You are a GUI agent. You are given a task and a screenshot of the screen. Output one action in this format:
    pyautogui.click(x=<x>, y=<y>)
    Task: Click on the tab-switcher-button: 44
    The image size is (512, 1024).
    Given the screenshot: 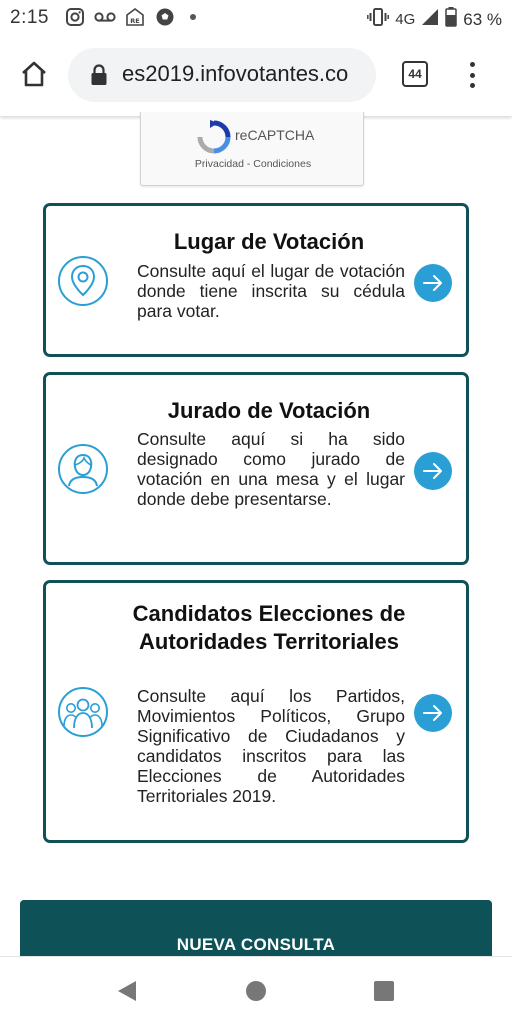 What is the action you would take?
    pyautogui.click(x=415, y=74)
    